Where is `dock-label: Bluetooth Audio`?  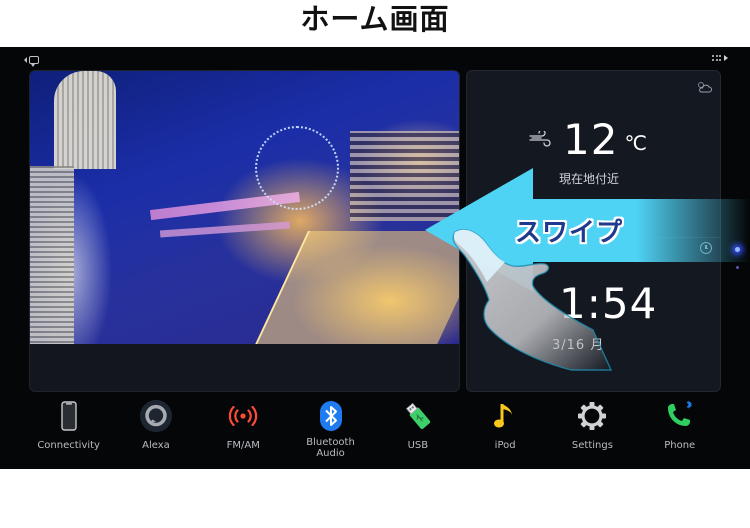
dock-label: Bluetooth Audio is located at coordinates (330, 448).